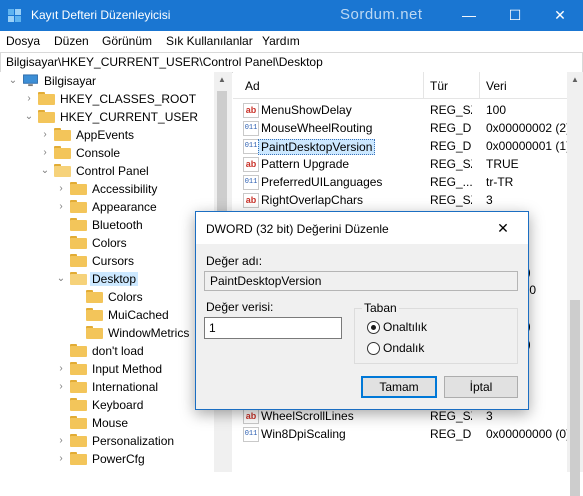 This screenshot has width=583, height=496. What do you see at coordinates (373, 348) in the screenshot?
I see `decimal-radio` at bounding box center [373, 348].